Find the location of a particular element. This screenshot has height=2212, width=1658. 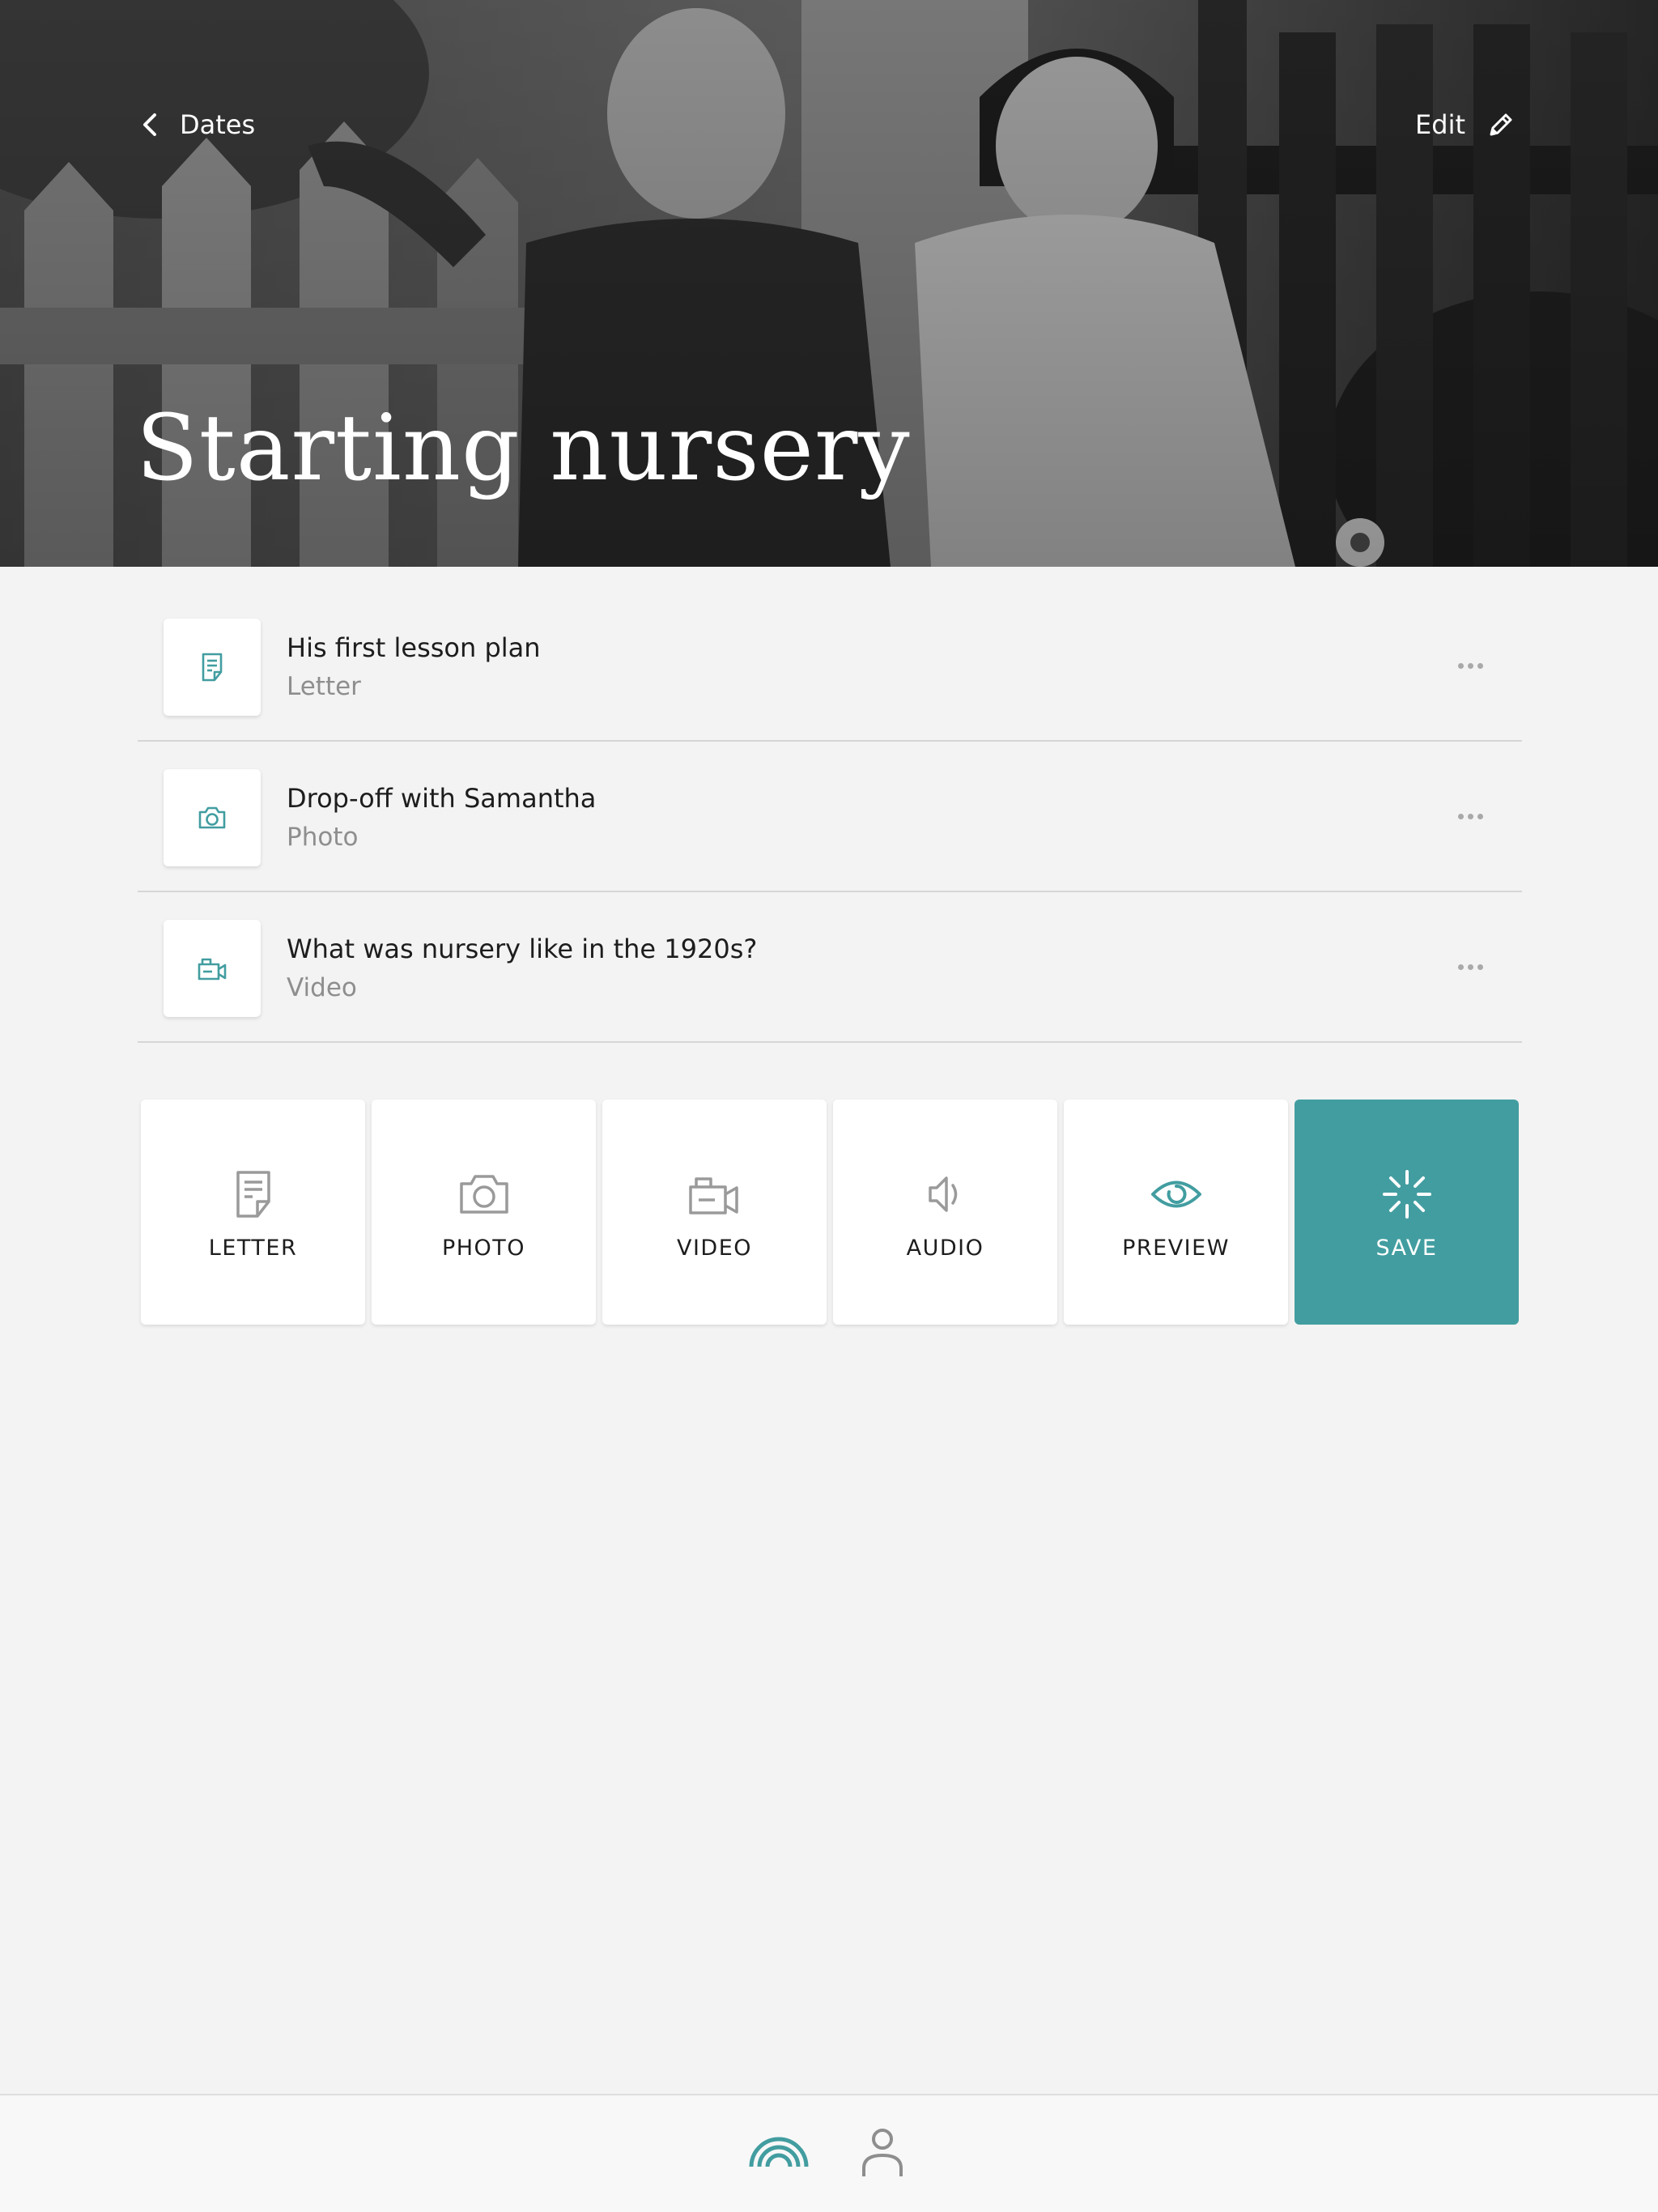

person-icon is located at coordinates (882, 2152).